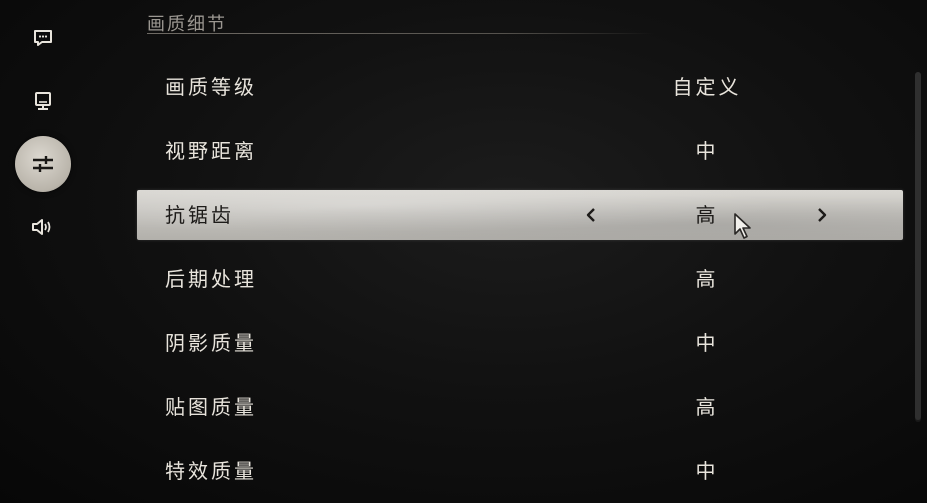 The width and height of the screenshot is (927, 503). What do you see at coordinates (211, 151) in the screenshot?
I see `setting-label: 视野距离` at bounding box center [211, 151].